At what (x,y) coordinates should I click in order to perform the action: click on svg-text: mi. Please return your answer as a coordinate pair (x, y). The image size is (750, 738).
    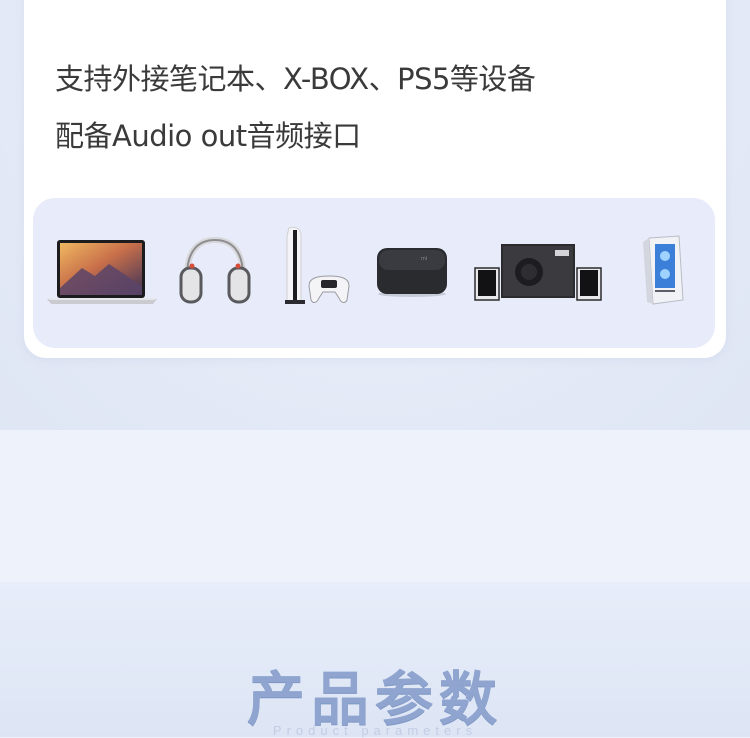
    Looking at the image, I should click on (424, 259).